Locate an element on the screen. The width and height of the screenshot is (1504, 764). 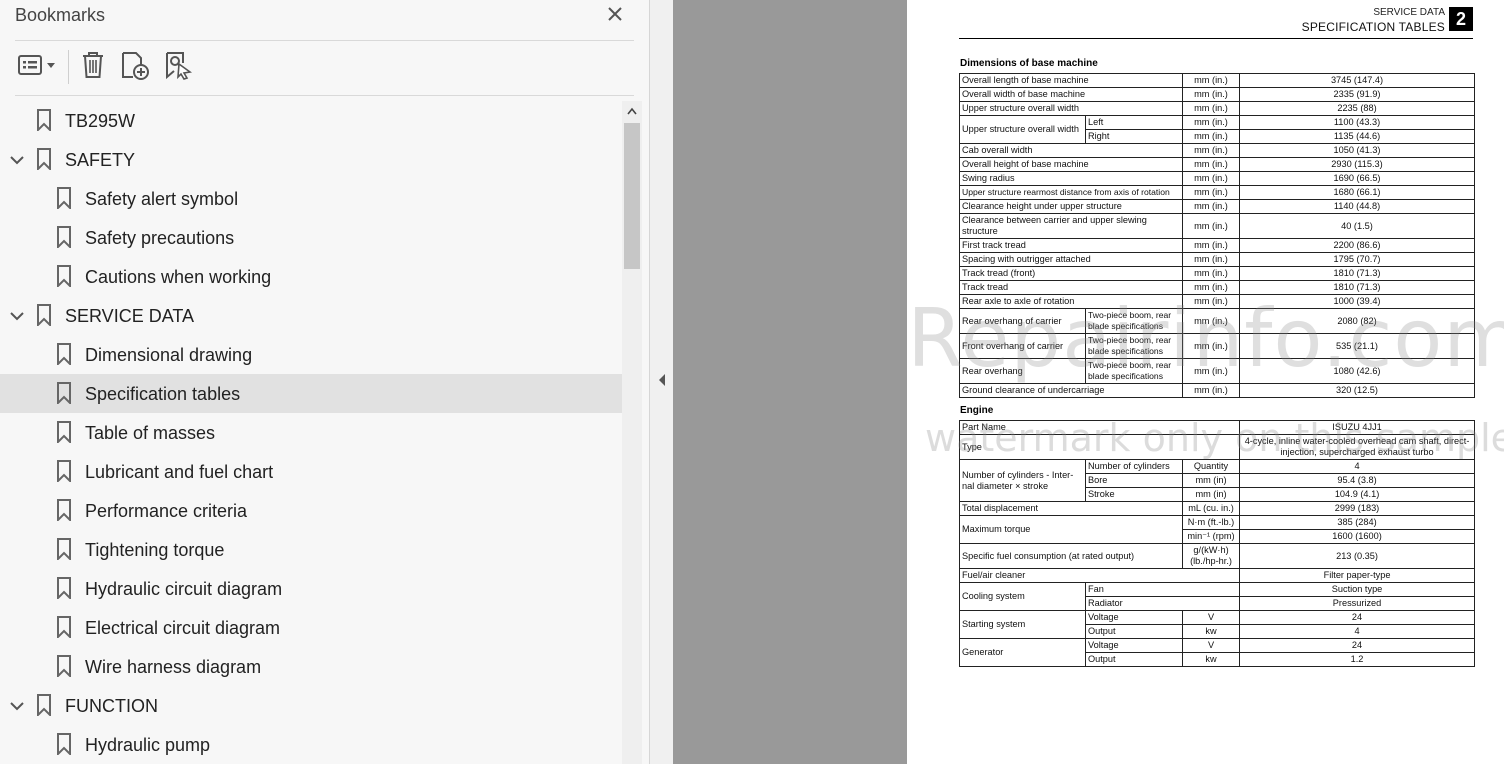
bookmark-label: Hydraulic circuit diagram is located at coordinates (184, 589).